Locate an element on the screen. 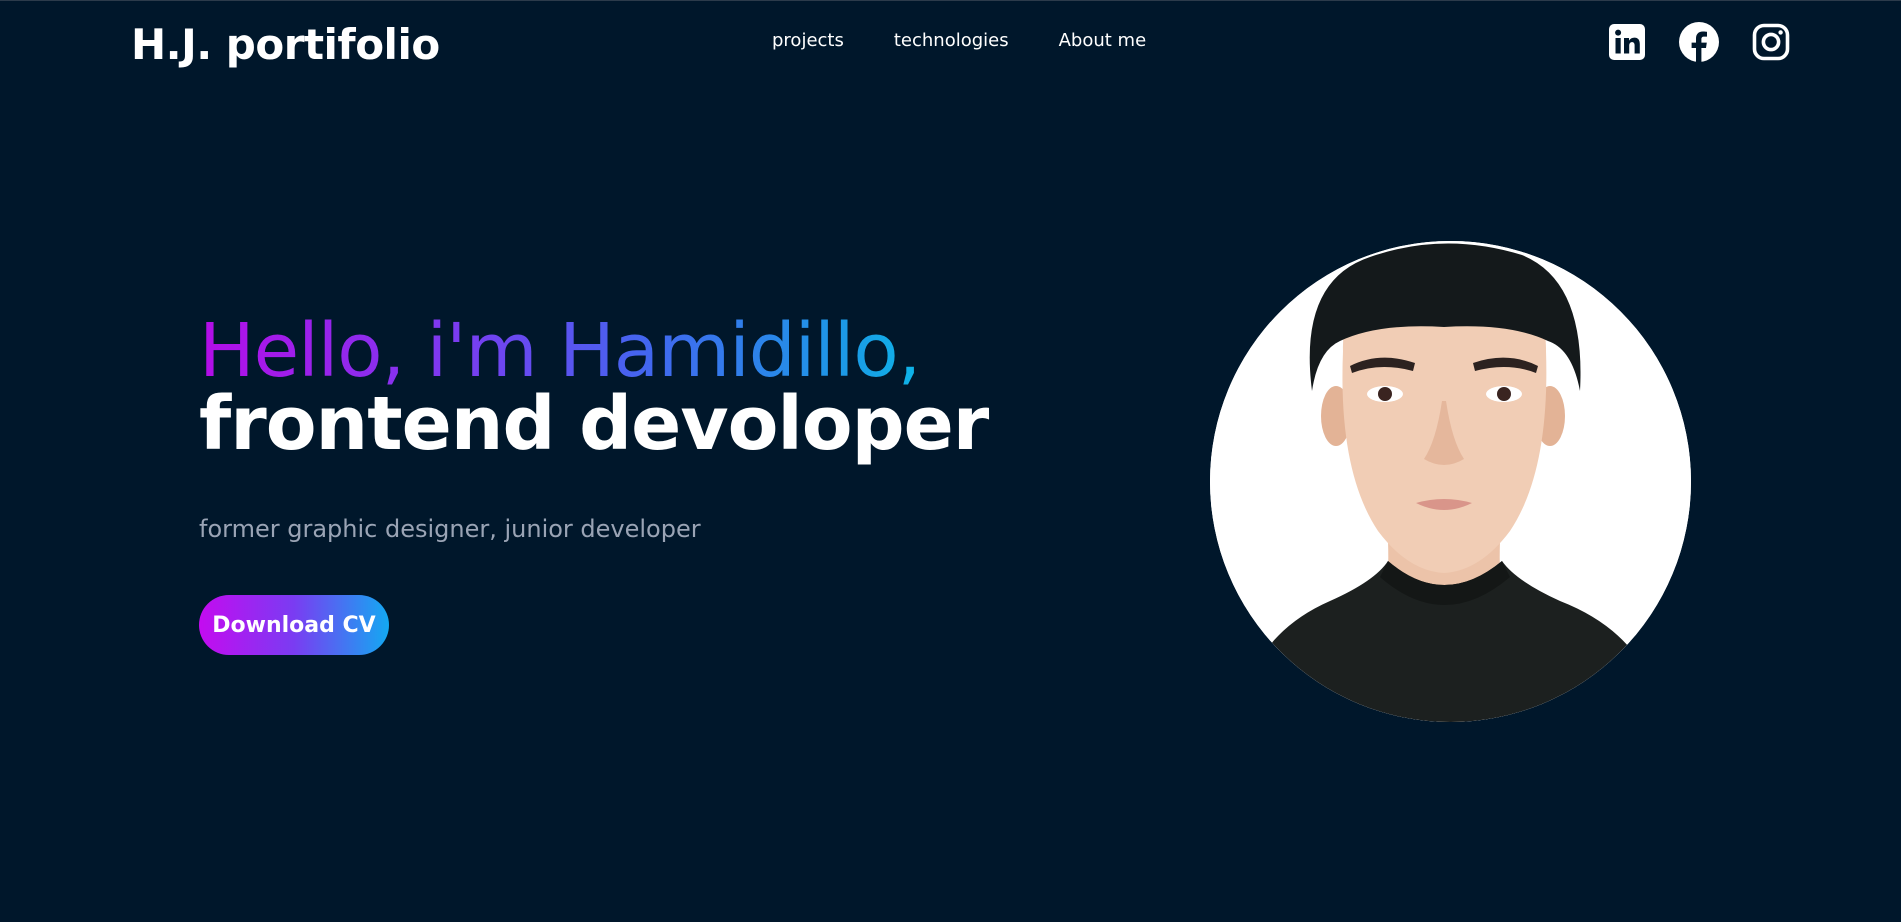  social-links is located at coordinates (1699, 42).